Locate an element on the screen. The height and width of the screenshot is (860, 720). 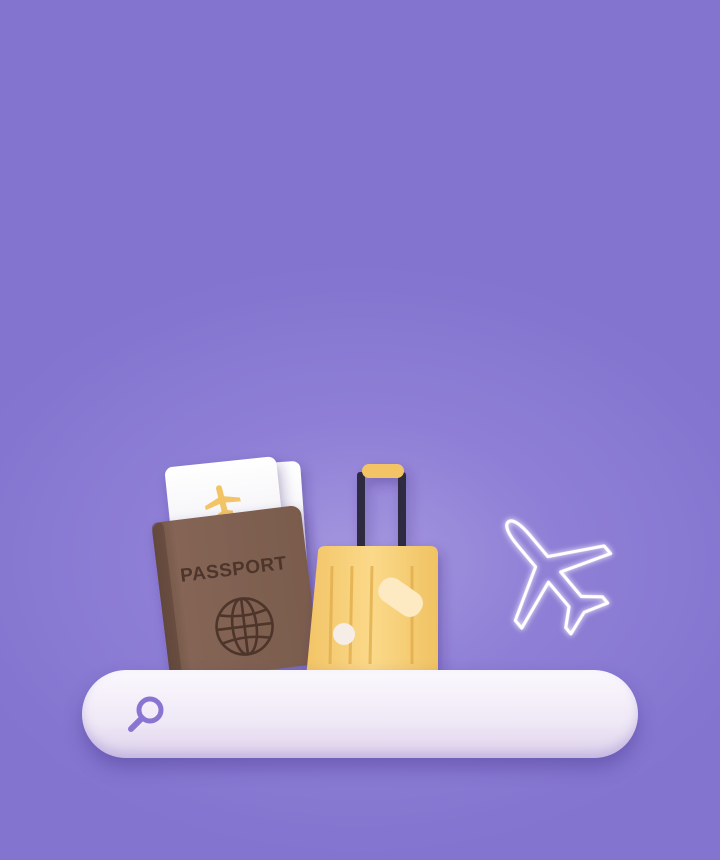
airplane-icon is located at coordinates (559, 577).